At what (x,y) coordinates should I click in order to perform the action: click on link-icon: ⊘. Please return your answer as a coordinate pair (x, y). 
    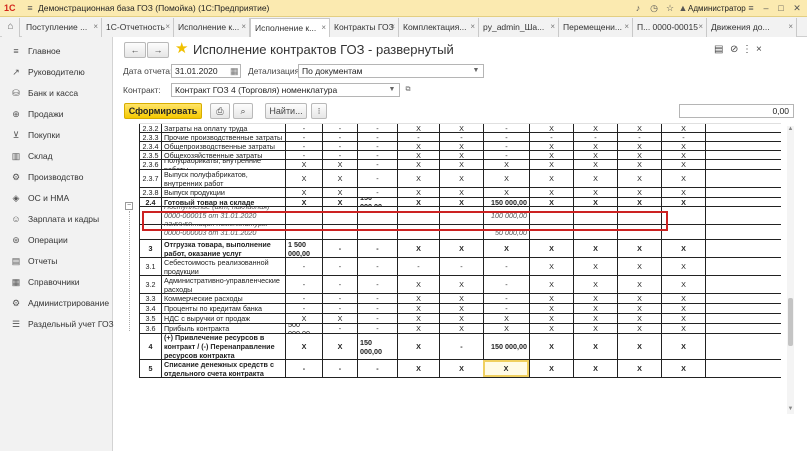
    Looking at the image, I should click on (734, 50).